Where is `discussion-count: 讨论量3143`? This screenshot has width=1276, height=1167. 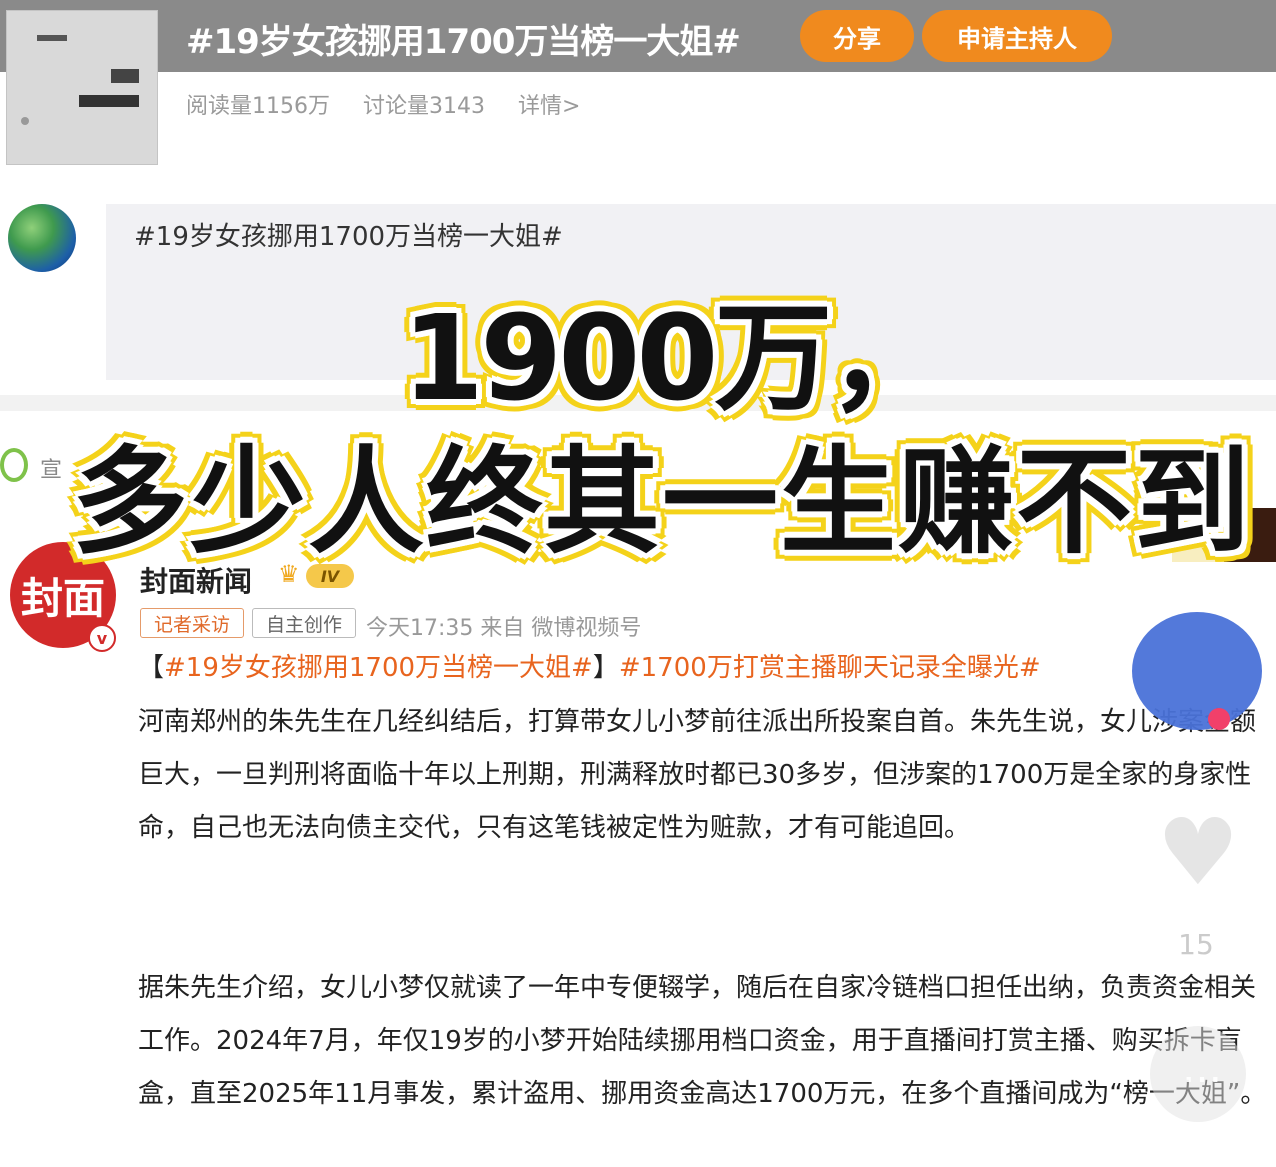 discussion-count: 讨论量3143 is located at coordinates (424, 106).